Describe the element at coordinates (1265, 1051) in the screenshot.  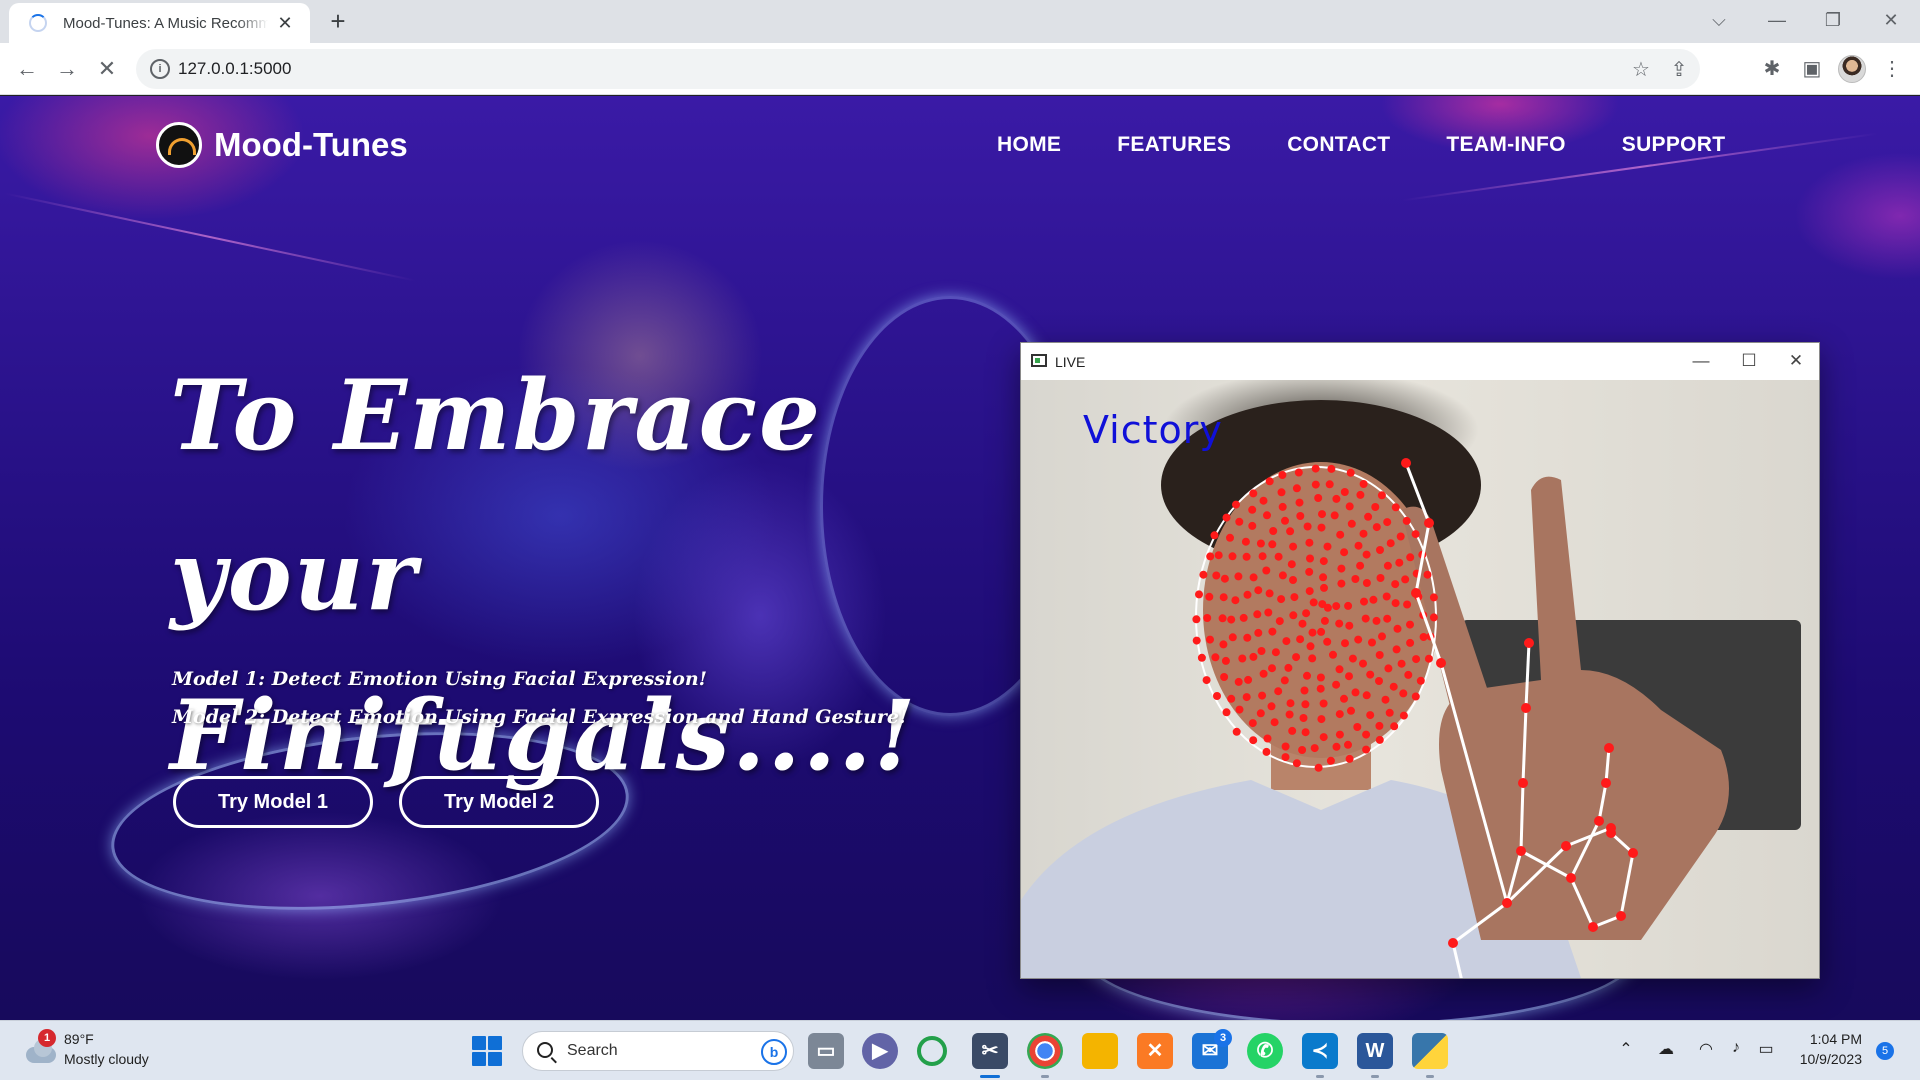
I see `whatsapp-icon: ✆` at that location.